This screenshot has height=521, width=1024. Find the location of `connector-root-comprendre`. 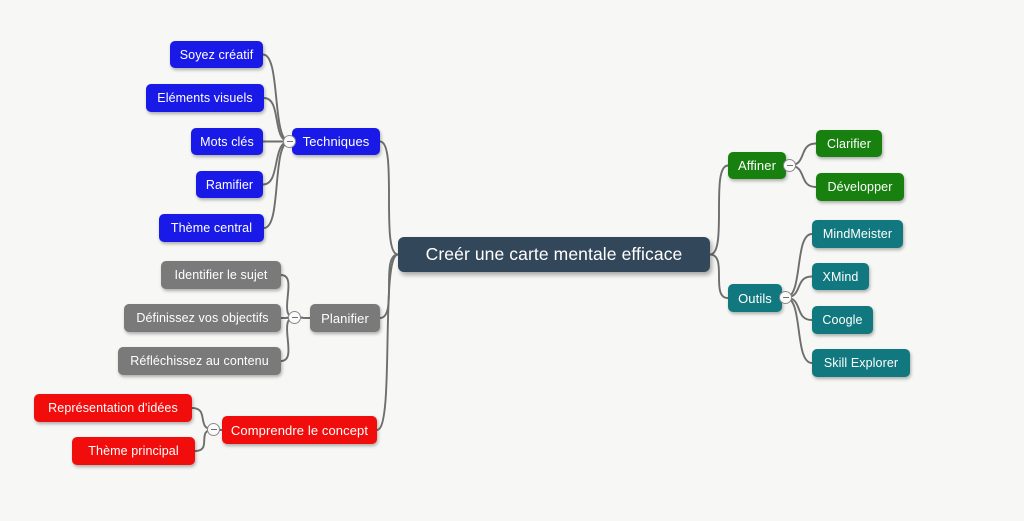

connector-root-comprendre is located at coordinates (387, 342).